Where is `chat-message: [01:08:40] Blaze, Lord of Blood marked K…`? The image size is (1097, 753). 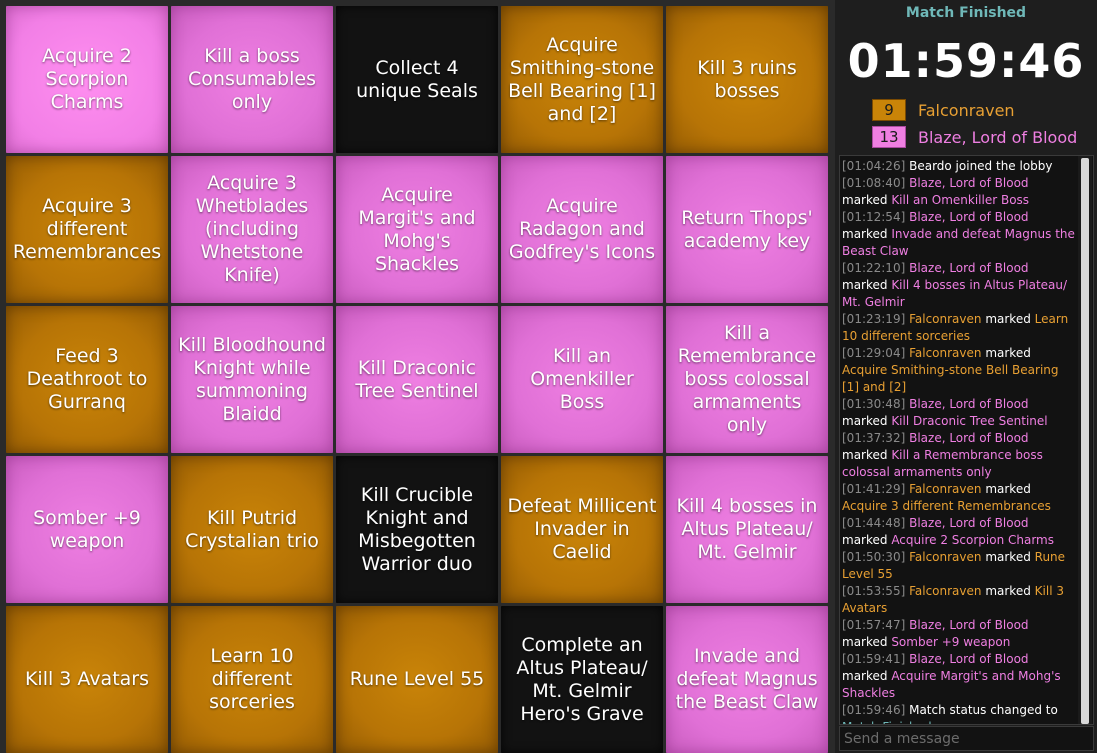 chat-message: [01:08:40] Blaze, Lord of Blood marked K… is located at coordinates (959, 192).